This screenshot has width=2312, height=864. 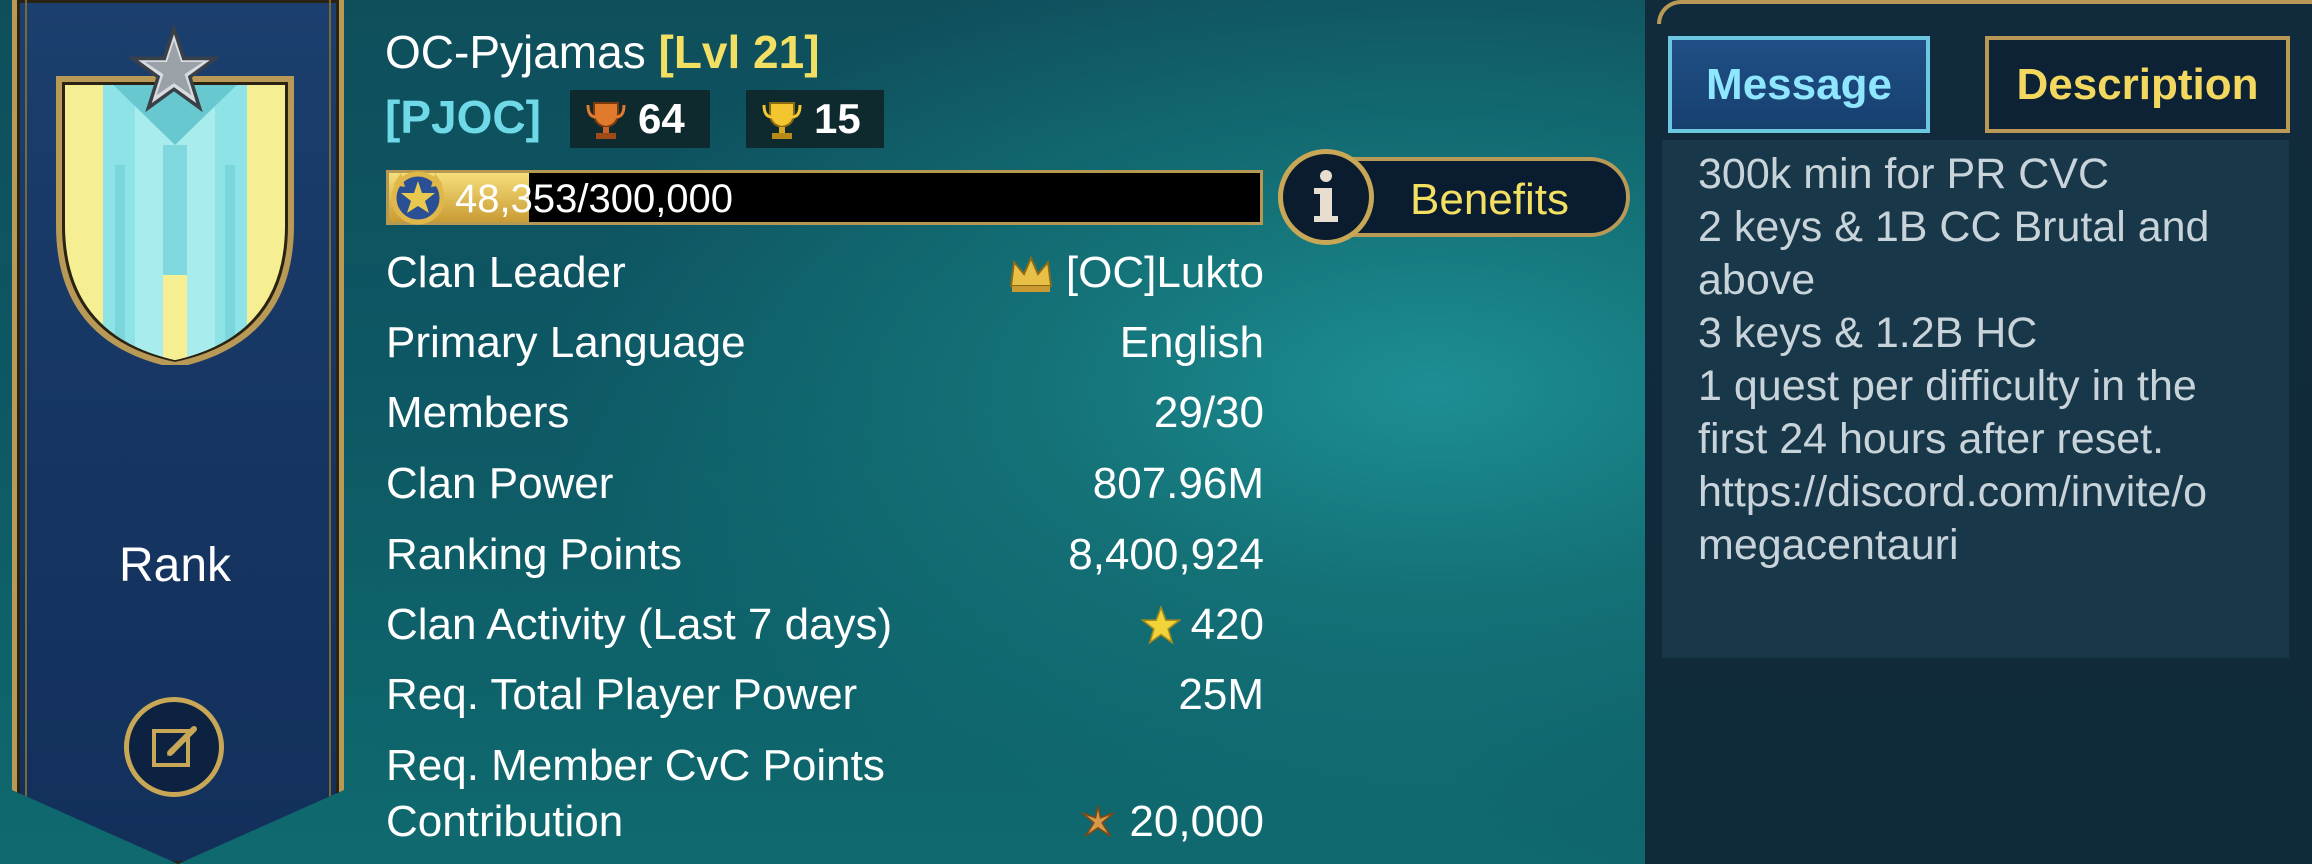 I want to click on star-icon, so click(x=1160, y=625).